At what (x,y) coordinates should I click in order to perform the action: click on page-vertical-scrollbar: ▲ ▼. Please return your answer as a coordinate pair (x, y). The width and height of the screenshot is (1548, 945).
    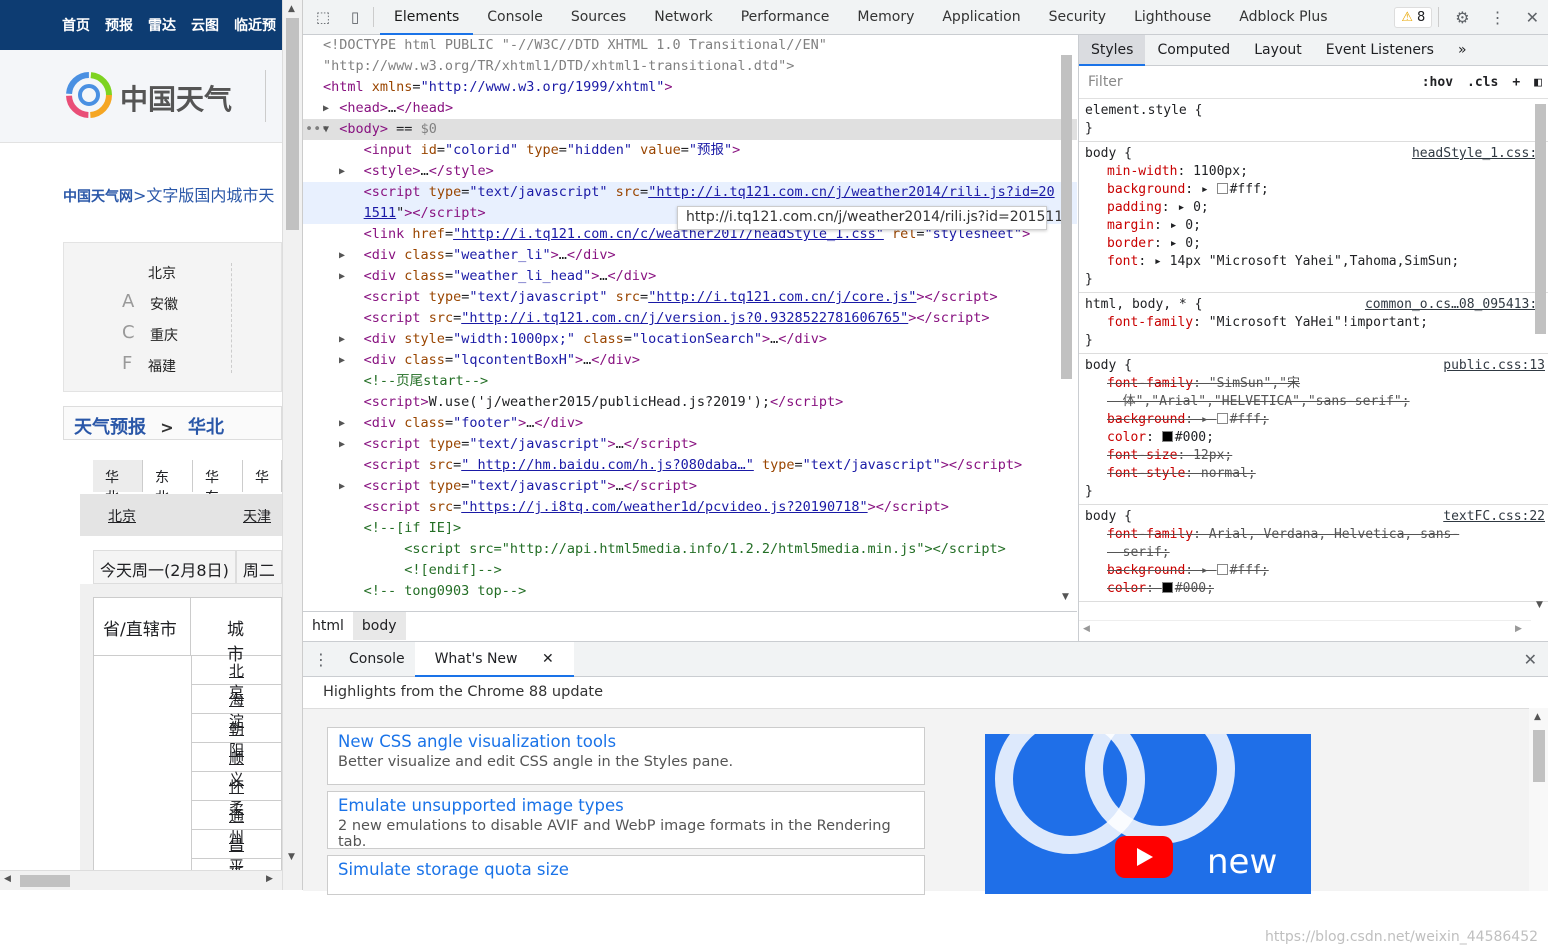
    Looking at the image, I should click on (292, 445).